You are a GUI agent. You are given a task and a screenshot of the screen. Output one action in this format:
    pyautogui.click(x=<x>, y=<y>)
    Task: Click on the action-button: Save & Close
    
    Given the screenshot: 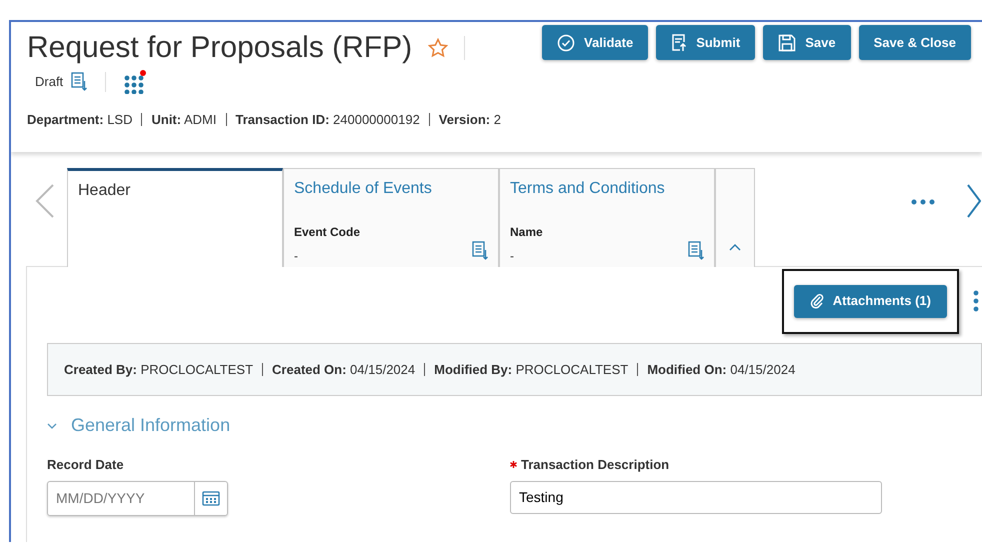 What is the action you would take?
    pyautogui.click(x=914, y=42)
    